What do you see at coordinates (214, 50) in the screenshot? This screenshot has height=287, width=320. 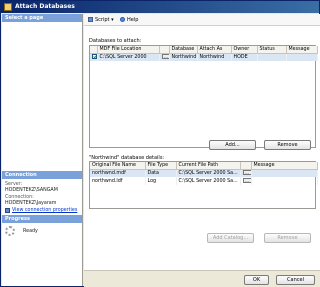 I see `col-attach-as: Attach As` at bounding box center [214, 50].